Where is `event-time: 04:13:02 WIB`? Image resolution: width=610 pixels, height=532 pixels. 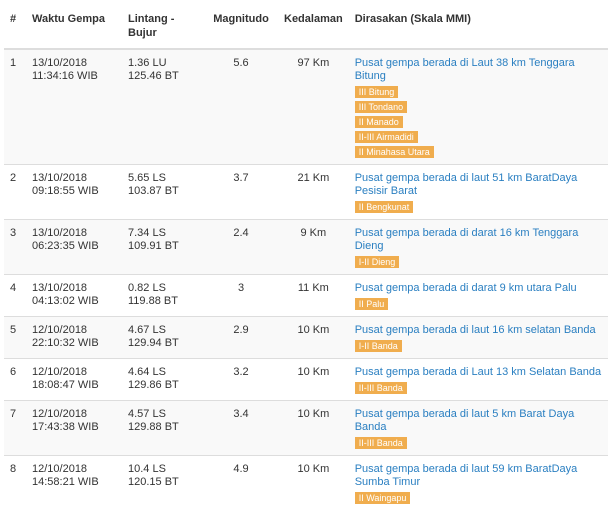
event-time: 04:13:02 WIB is located at coordinates (65, 301).